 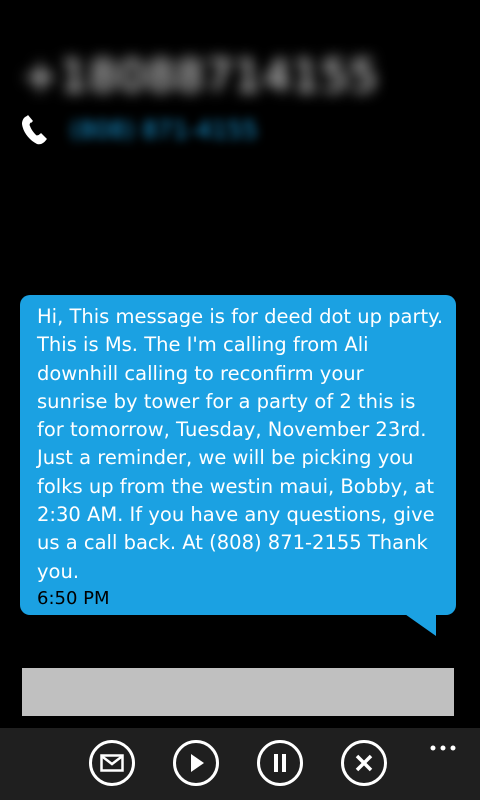 I want to click on envelope-icon, so click(x=112, y=763).